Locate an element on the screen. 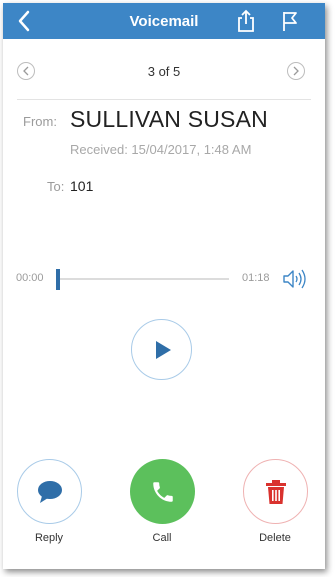 The image size is (336, 577). delete-button is located at coordinates (275, 491).